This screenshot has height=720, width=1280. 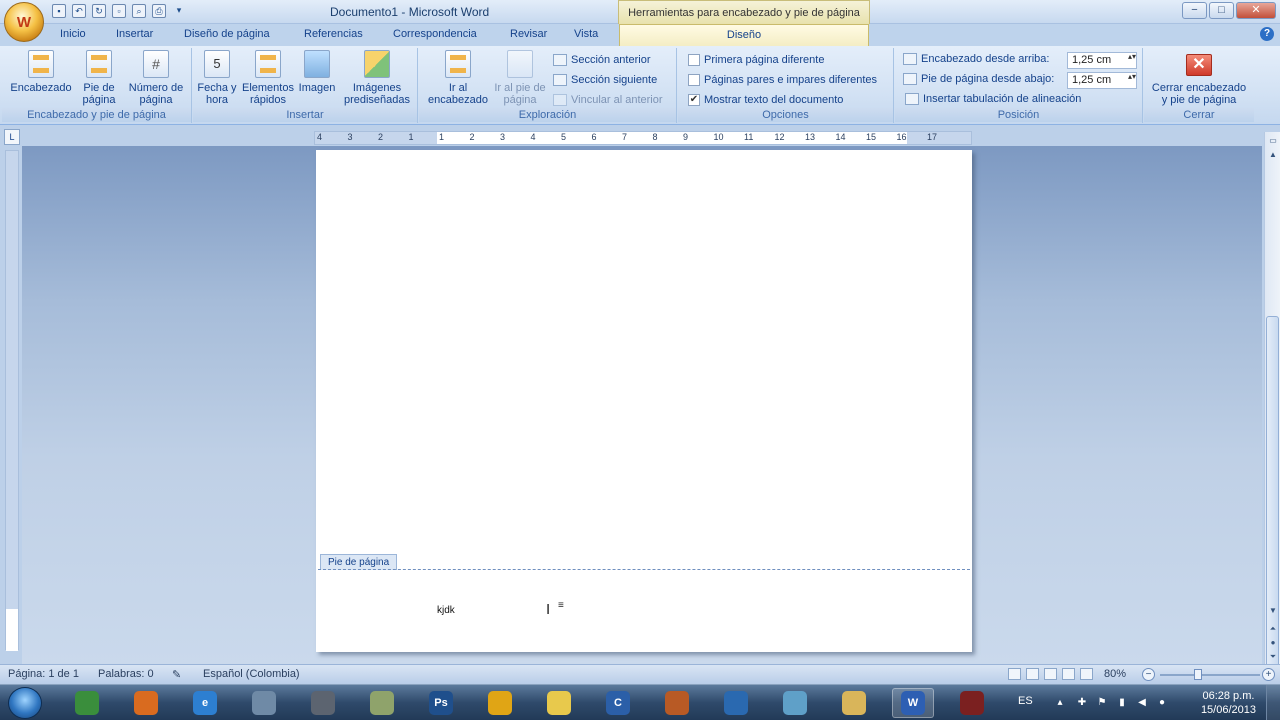 What do you see at coordinates (1268, 674) in the screenshot?
I see `zoom-in-icon: +` at bounding box center [1268, 674].